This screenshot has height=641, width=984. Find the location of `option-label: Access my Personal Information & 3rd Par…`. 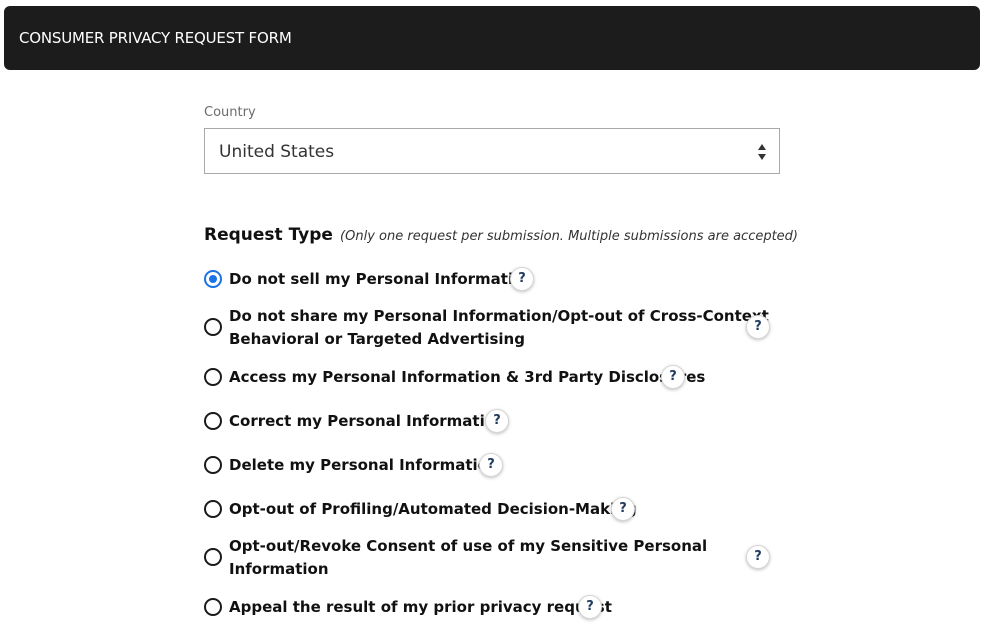

option-label: Access my Personal Information & 3rd Par… is located at coordinates (467, 377).